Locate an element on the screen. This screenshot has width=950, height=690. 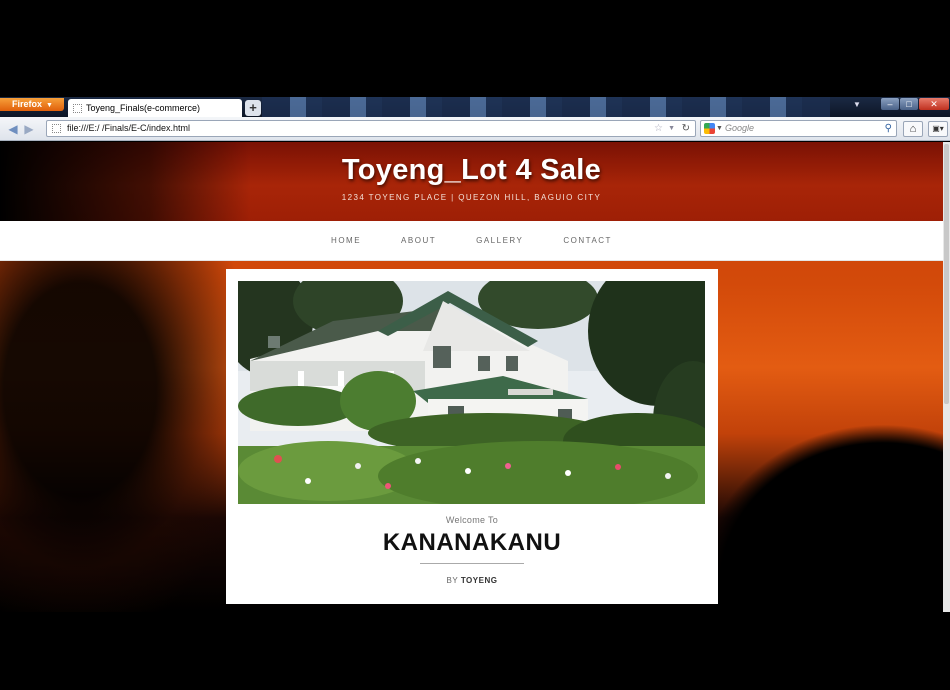
post-headline: KANANAKANU is located at coordinates (472, 543).